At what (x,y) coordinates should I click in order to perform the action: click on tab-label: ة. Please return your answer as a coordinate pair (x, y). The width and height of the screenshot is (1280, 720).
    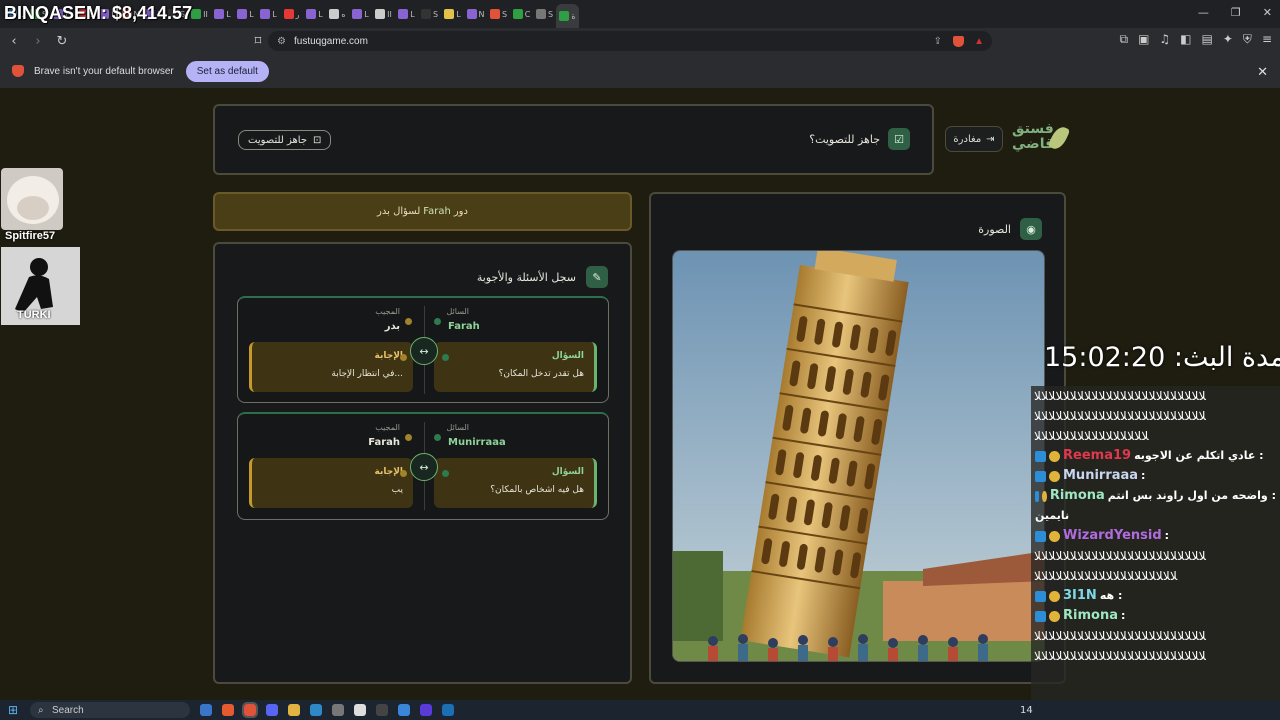
    Looking at the image, I should click on (573, 16).